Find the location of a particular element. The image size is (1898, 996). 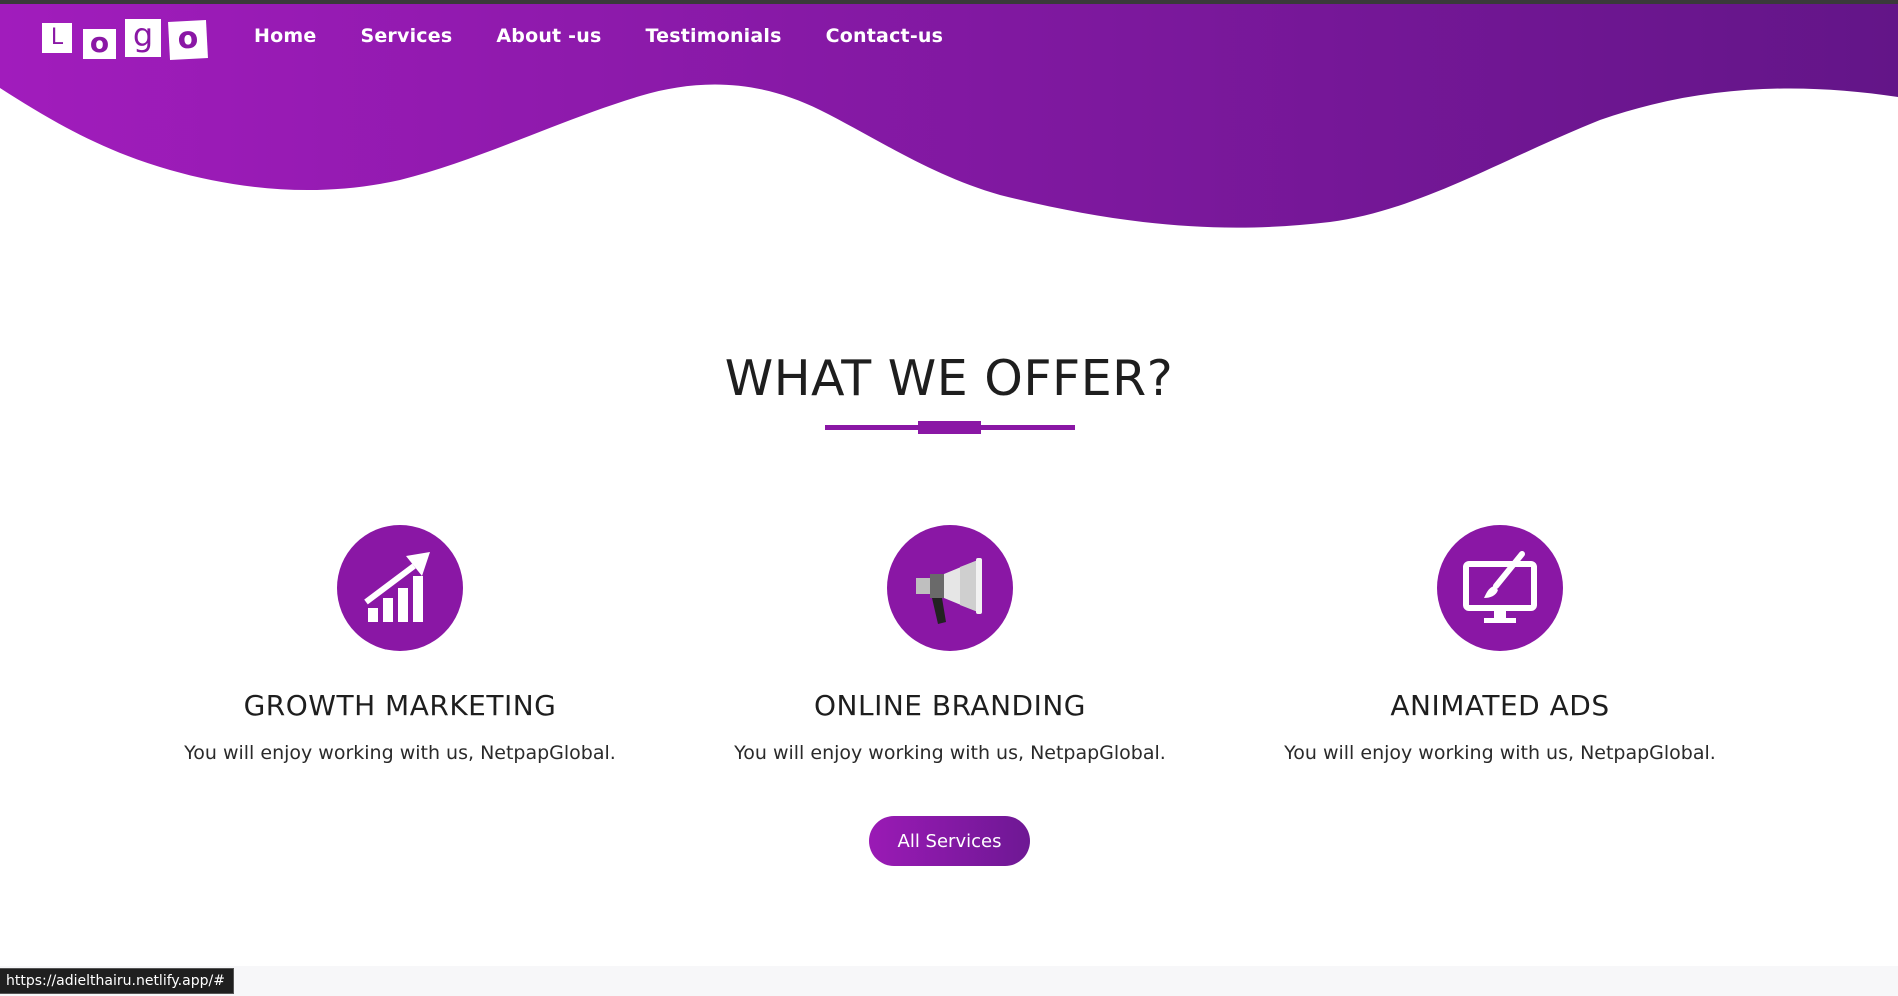

browser-top-edge is located at coordinates (949, 2).